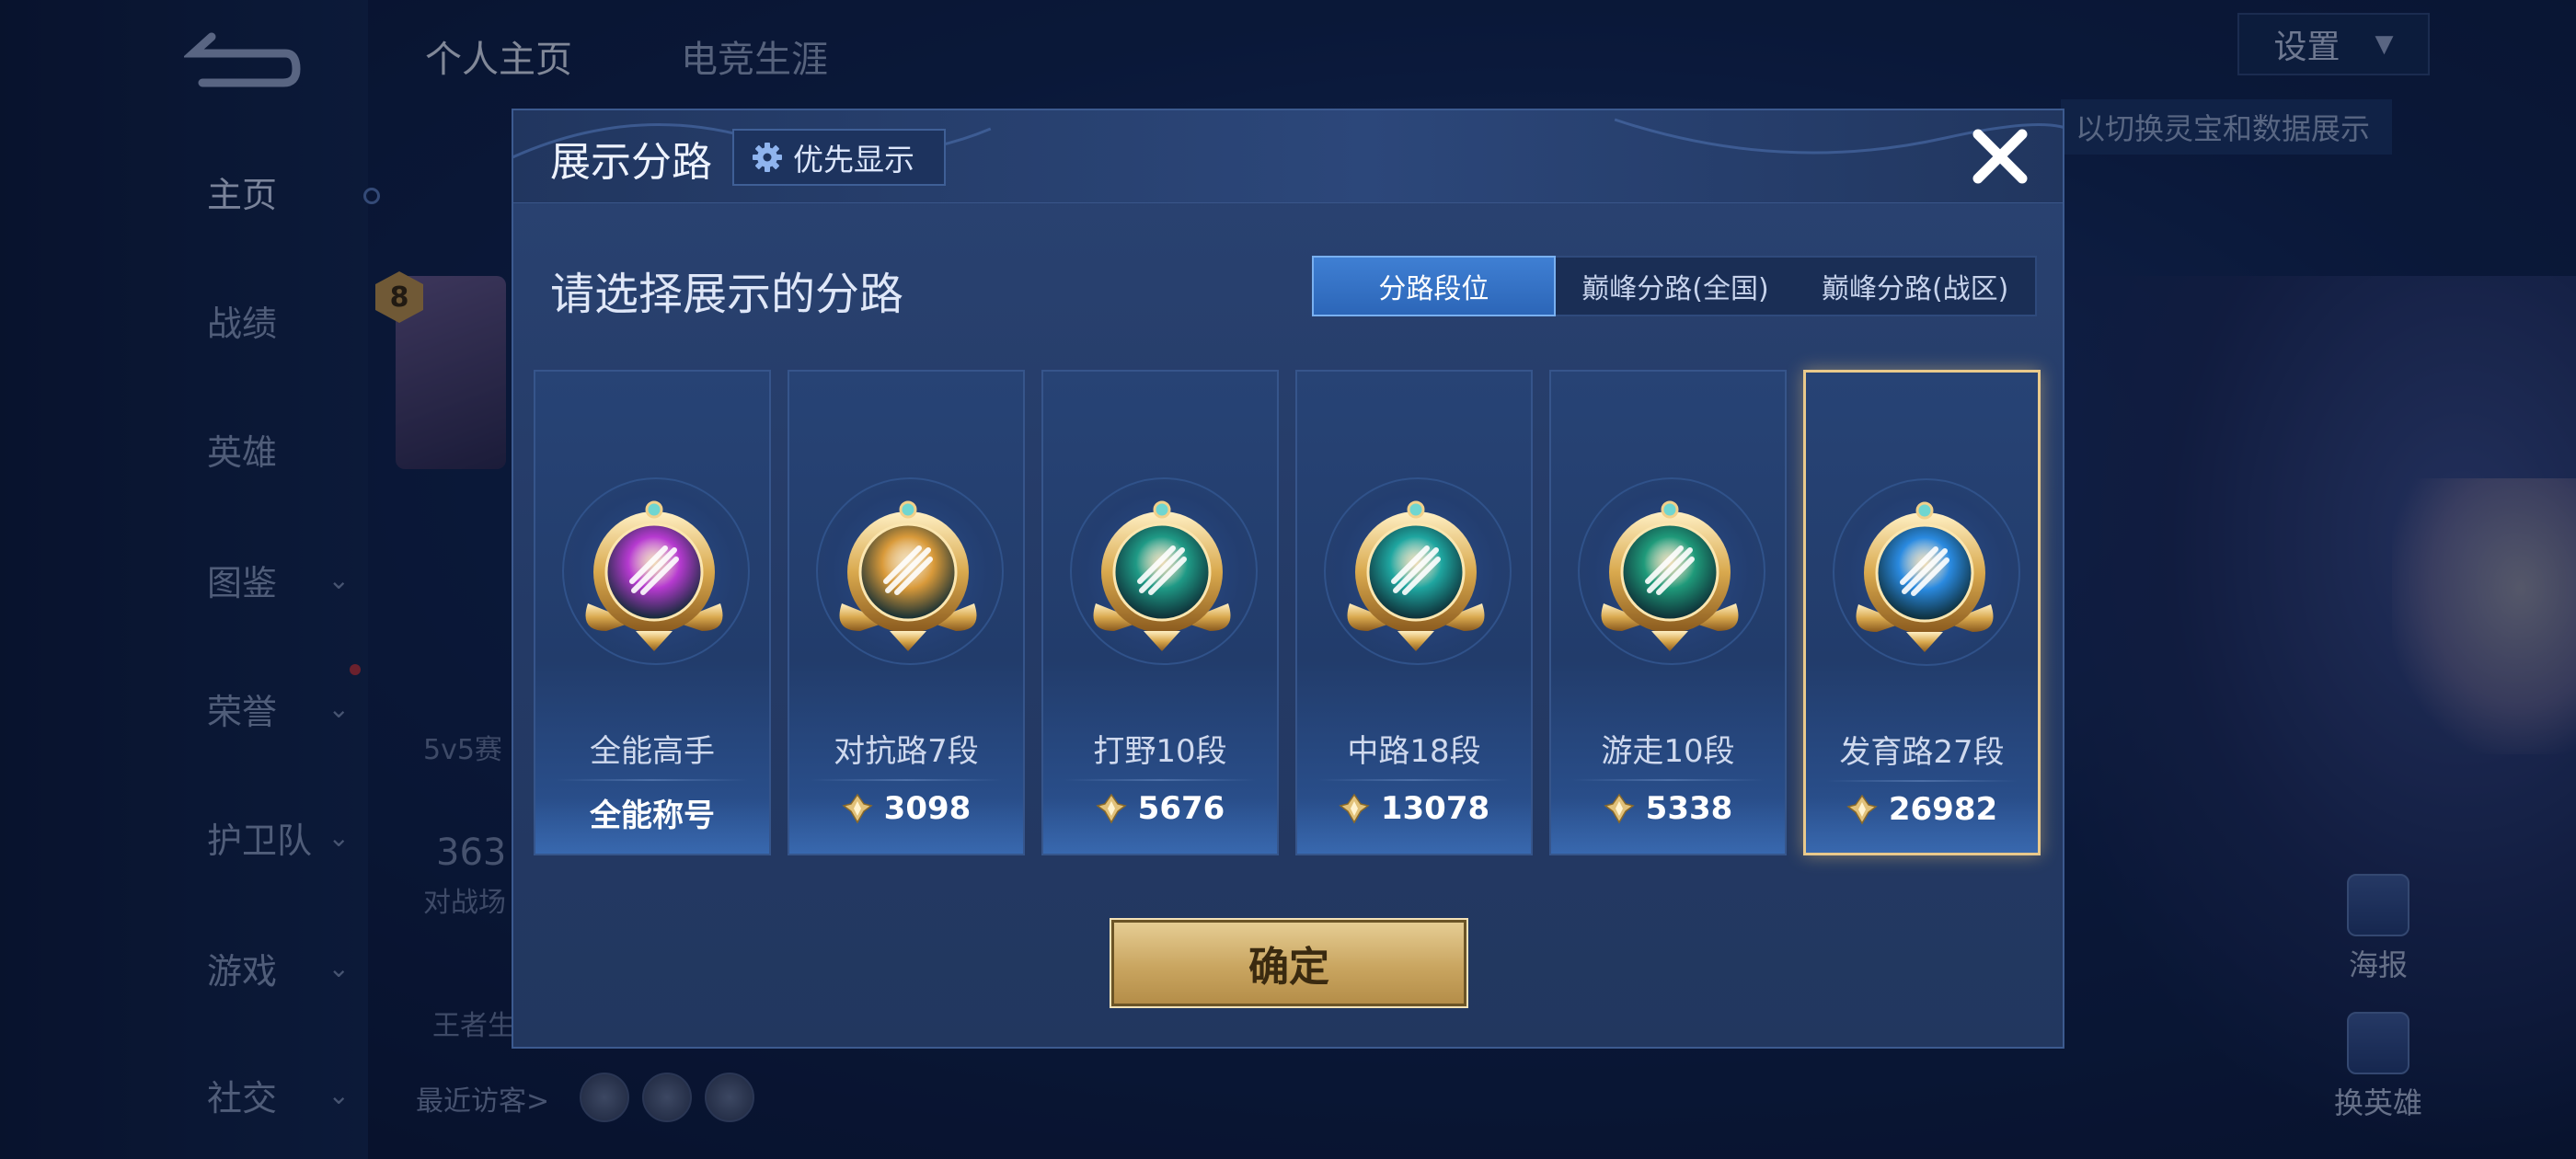 The height and width of the screenshot is (1159, 2576). What do you see at coordinates (652, 751) in the screenshot?
I see `lane-name: 全能高手` at bounding box center [652, 751].